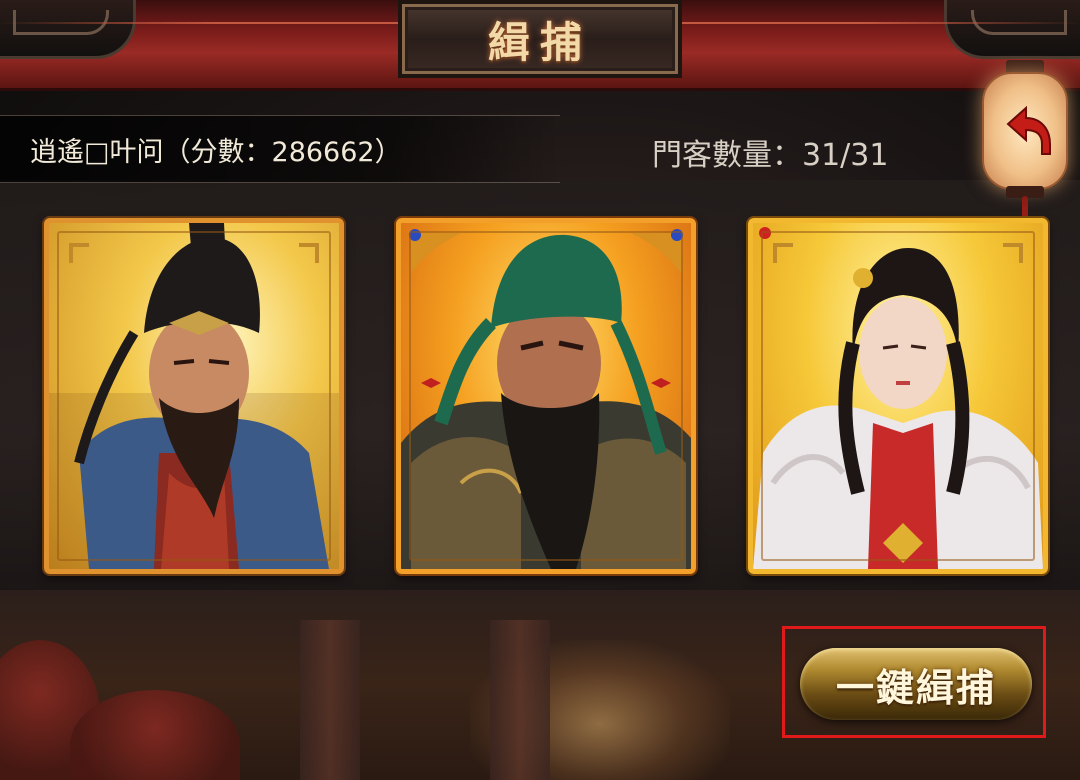 Image resolution: width=1080 pixels, height=780 pixels. I want to click on title-plaque: 緝捕, so click(540, 39).